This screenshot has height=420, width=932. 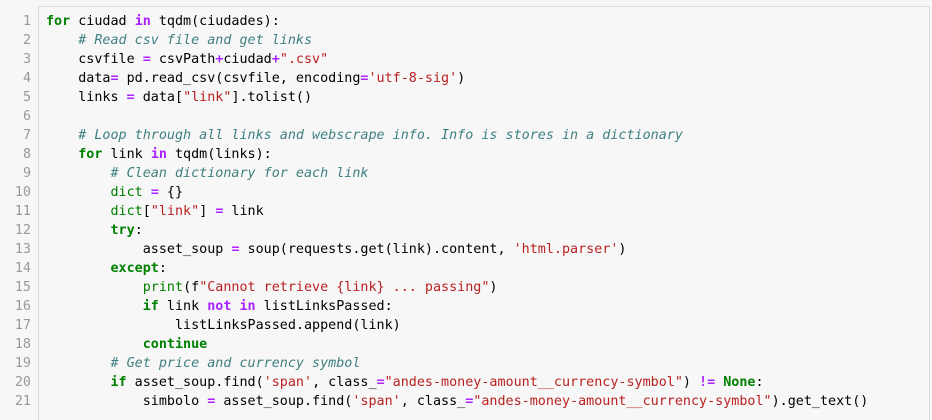 I want to click on line-number-gutter: 1 2 3 4 5 6 7 8 9 10 11 12 13 14 15 16 17 18 19 20 21, so click(x=19, y=211).